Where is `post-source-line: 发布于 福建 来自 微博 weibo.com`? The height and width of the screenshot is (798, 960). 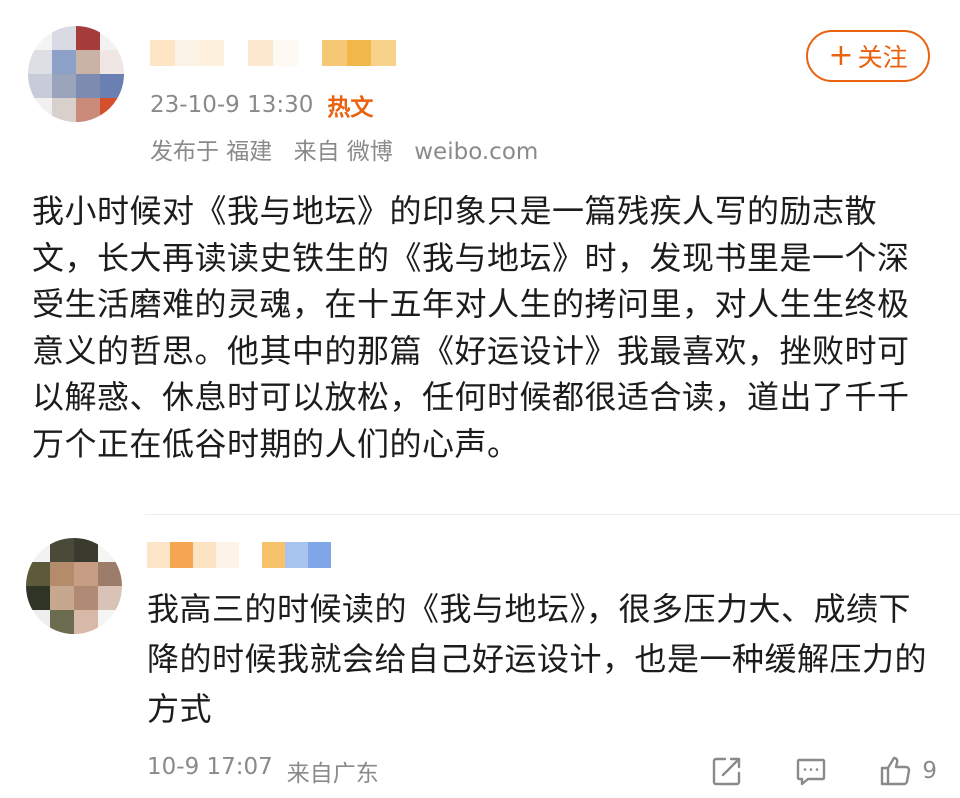 post-source-line: 发布于 福建 来自 微博 weibo.com is located at coordinates (351, 149).